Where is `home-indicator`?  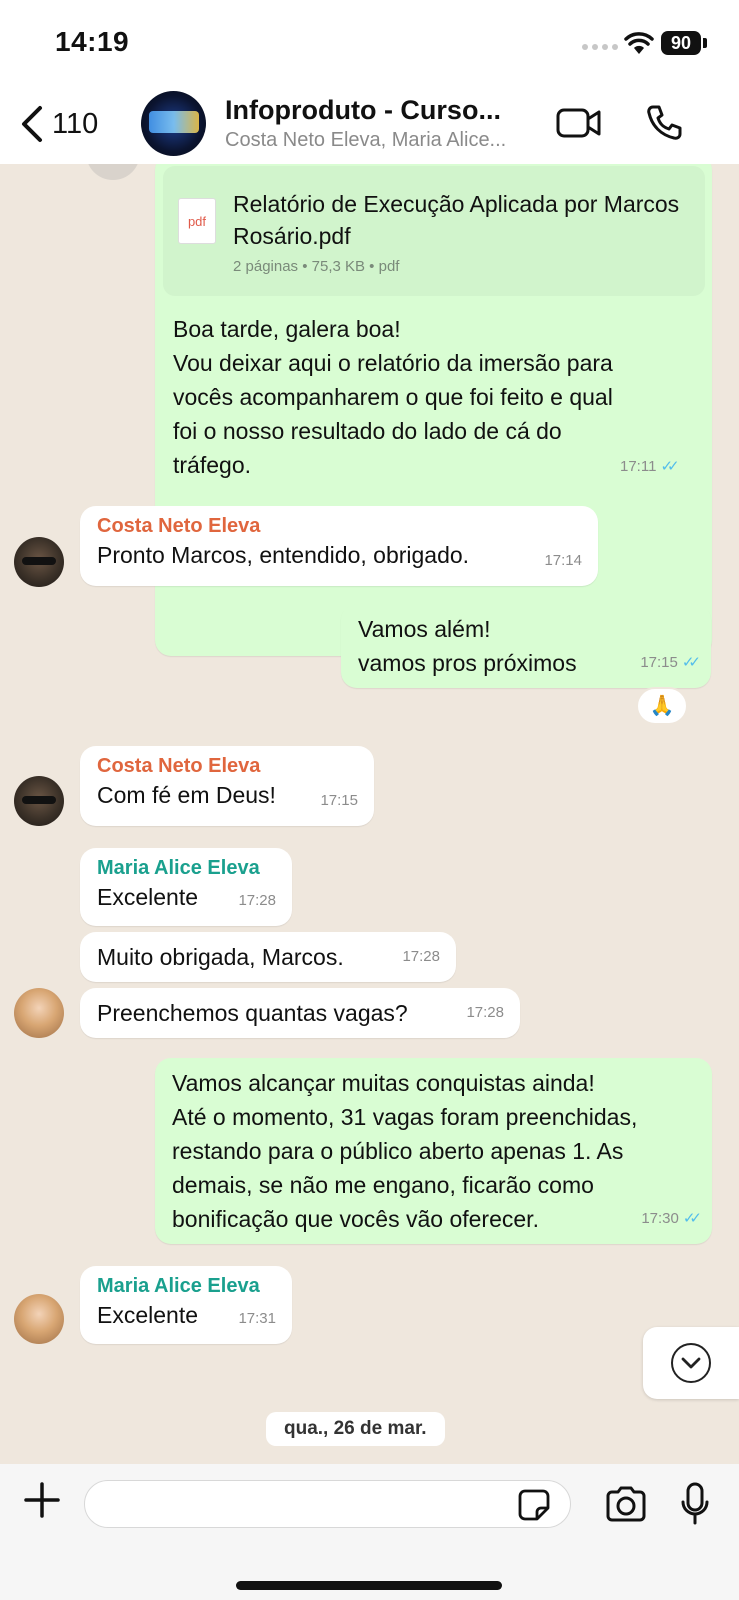 home-indicator is located at coordinates (369, 1585).